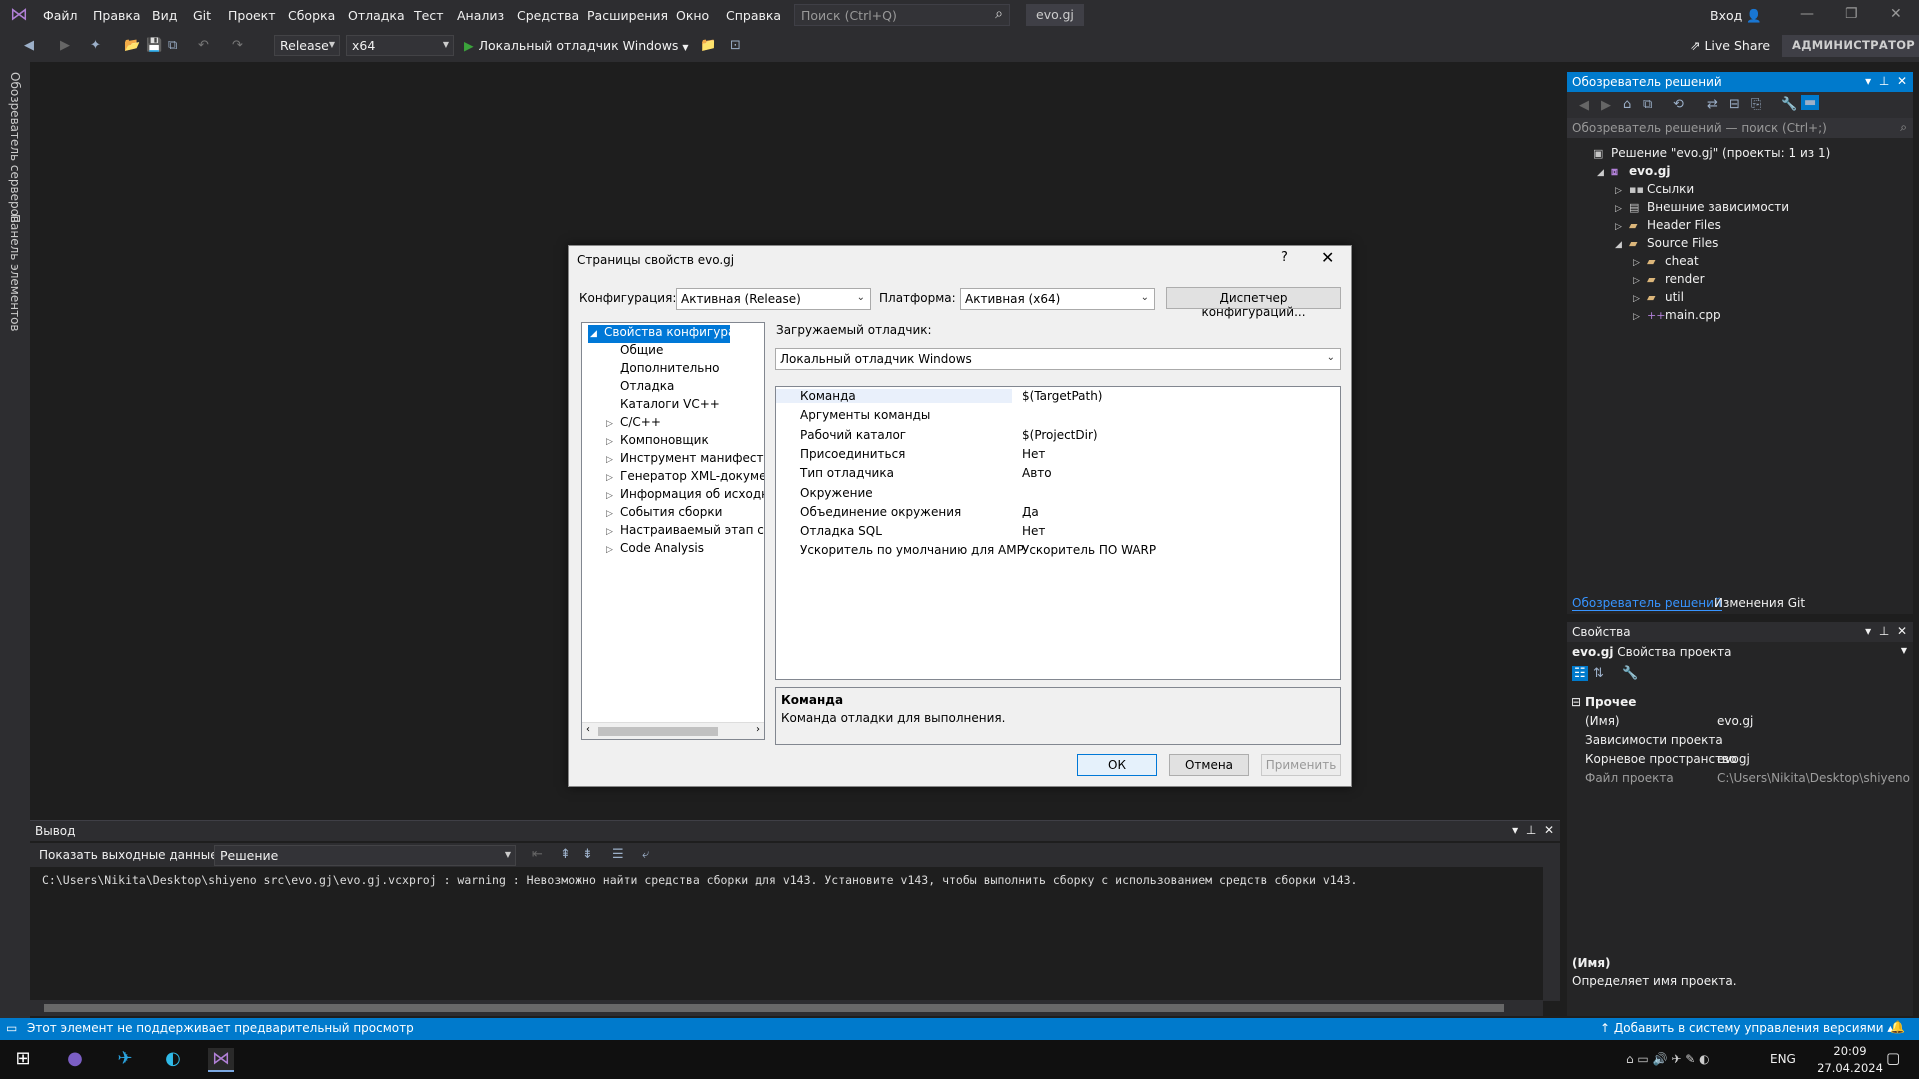 The height and width of the screenshot is (1079, 1919). What do you see at coordinates (132, 45) in the screenshot?
I see `open-file-icon: 📂` at bounding box center [132, 45].